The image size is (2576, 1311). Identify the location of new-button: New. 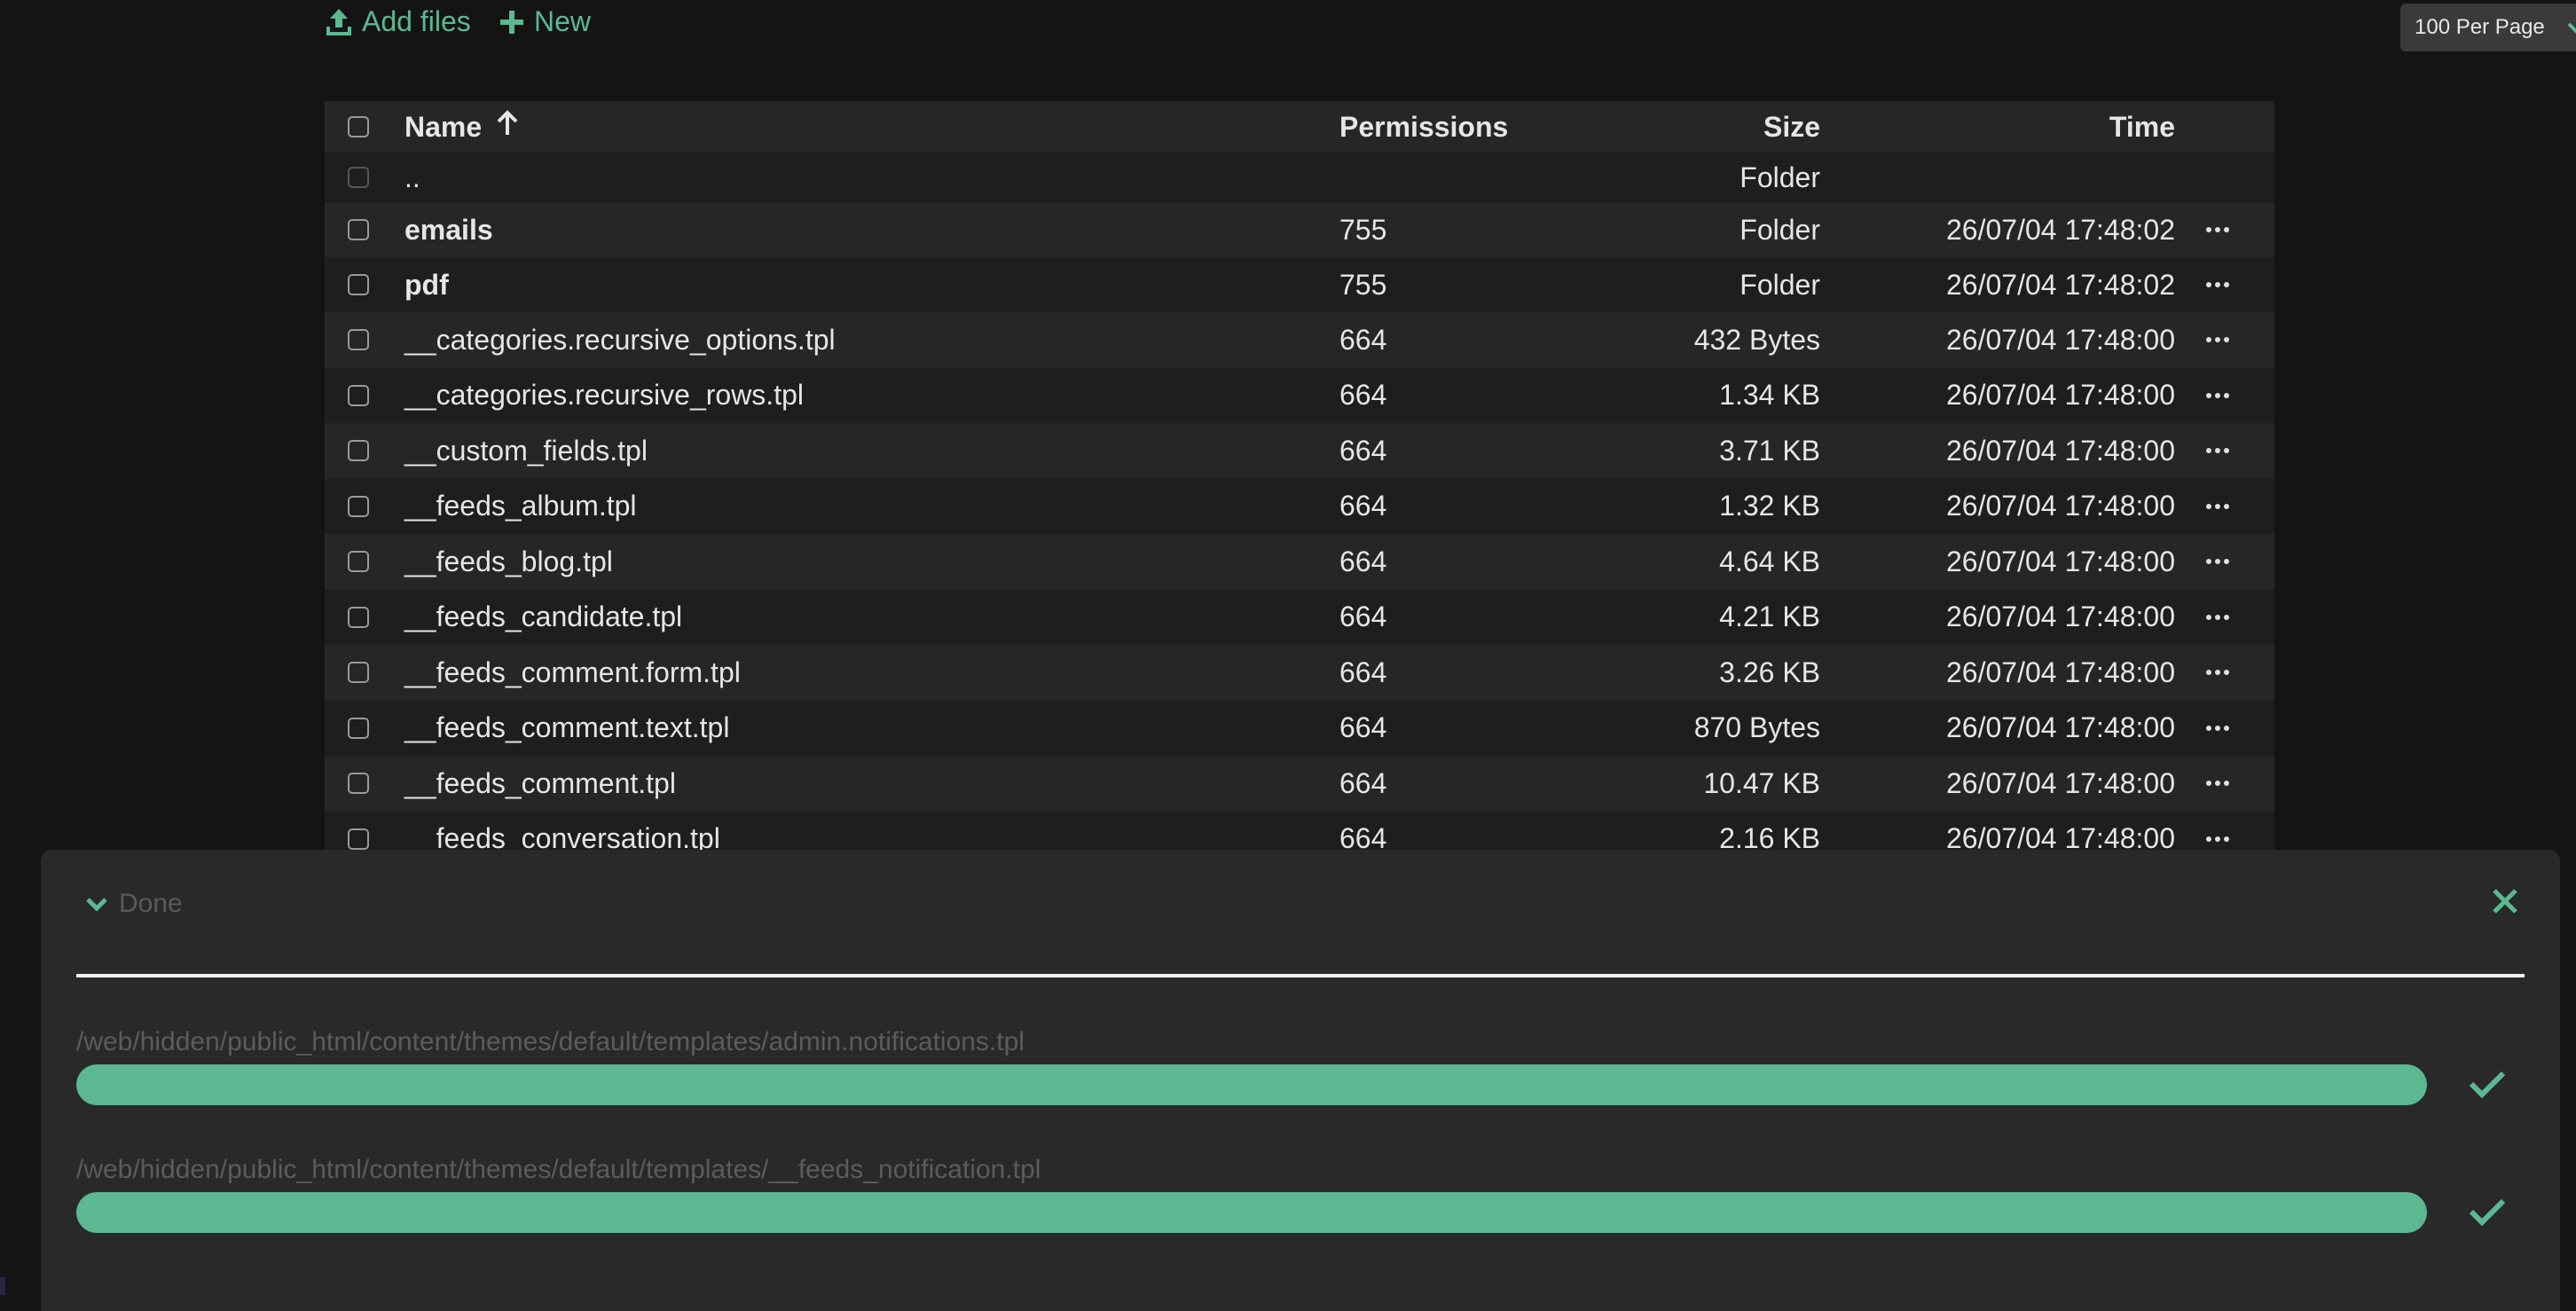
(545, 21).